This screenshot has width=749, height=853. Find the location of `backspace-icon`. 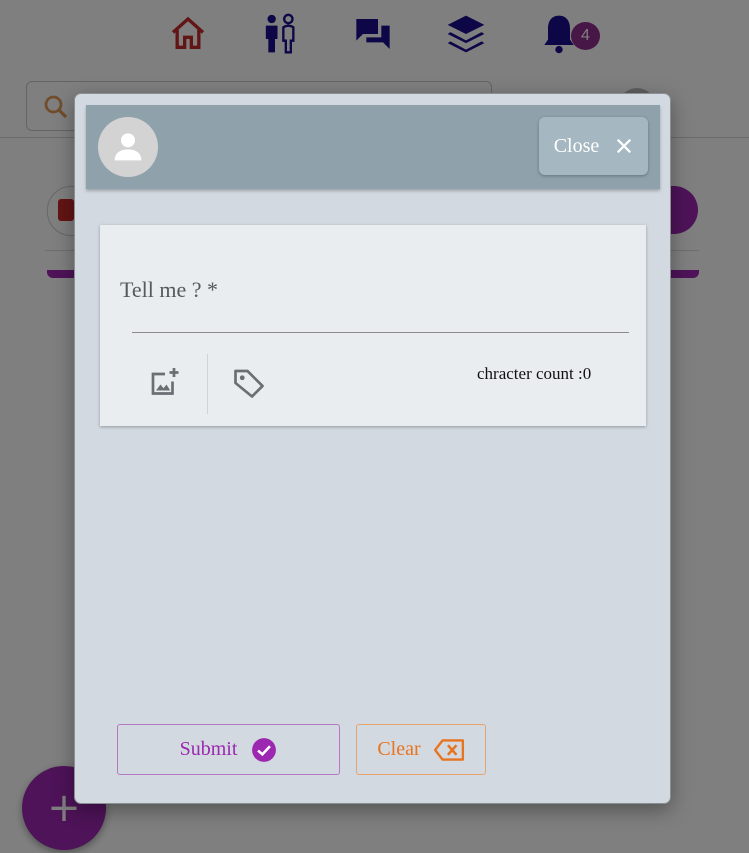

backspace-icon is located at coordinates (448, 749).